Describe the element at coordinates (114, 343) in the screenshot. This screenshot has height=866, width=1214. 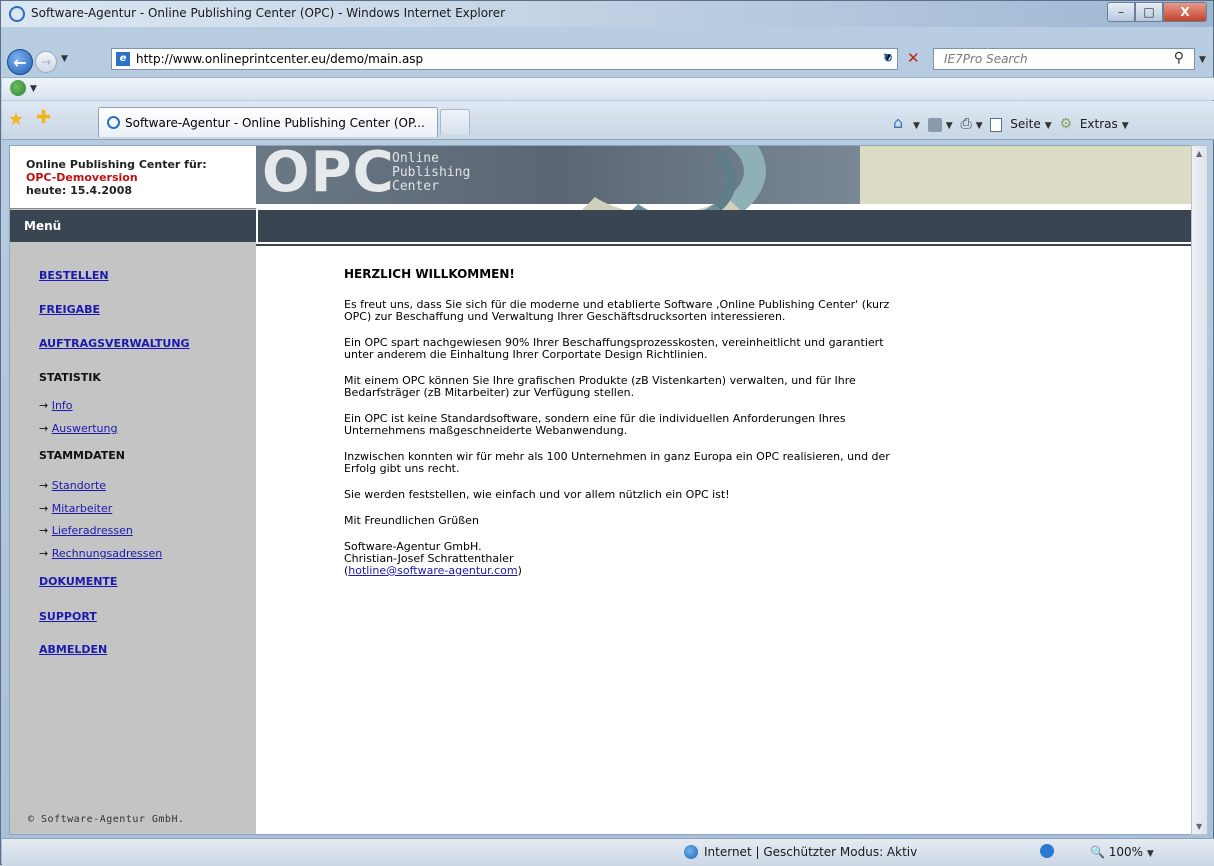
I see `menu-auftragsverwaltung: AUFTRAGSVERWALTUNG` at that location.